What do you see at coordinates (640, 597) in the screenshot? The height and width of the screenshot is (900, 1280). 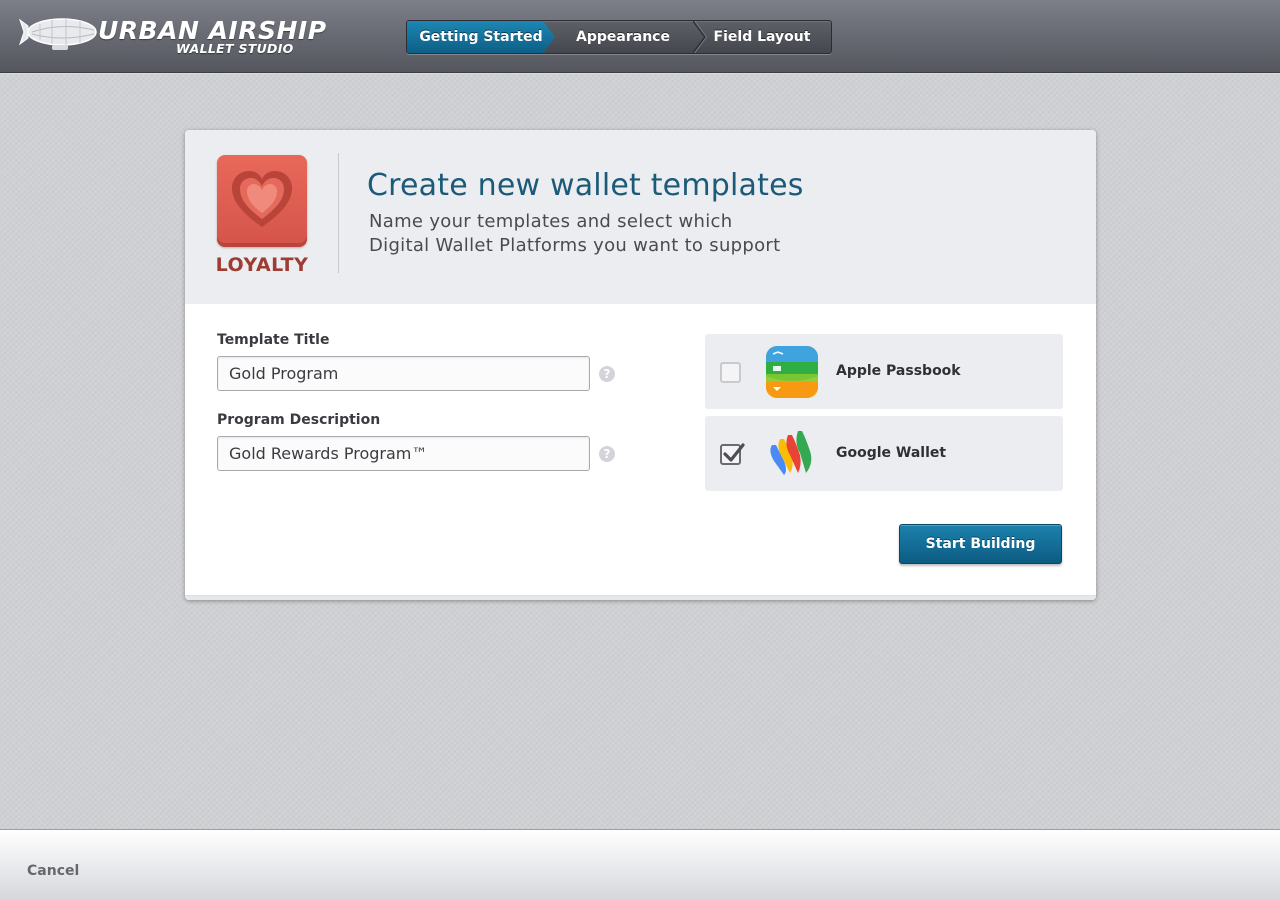 I see `card-footer-strip` at bounding box center [640, 597].